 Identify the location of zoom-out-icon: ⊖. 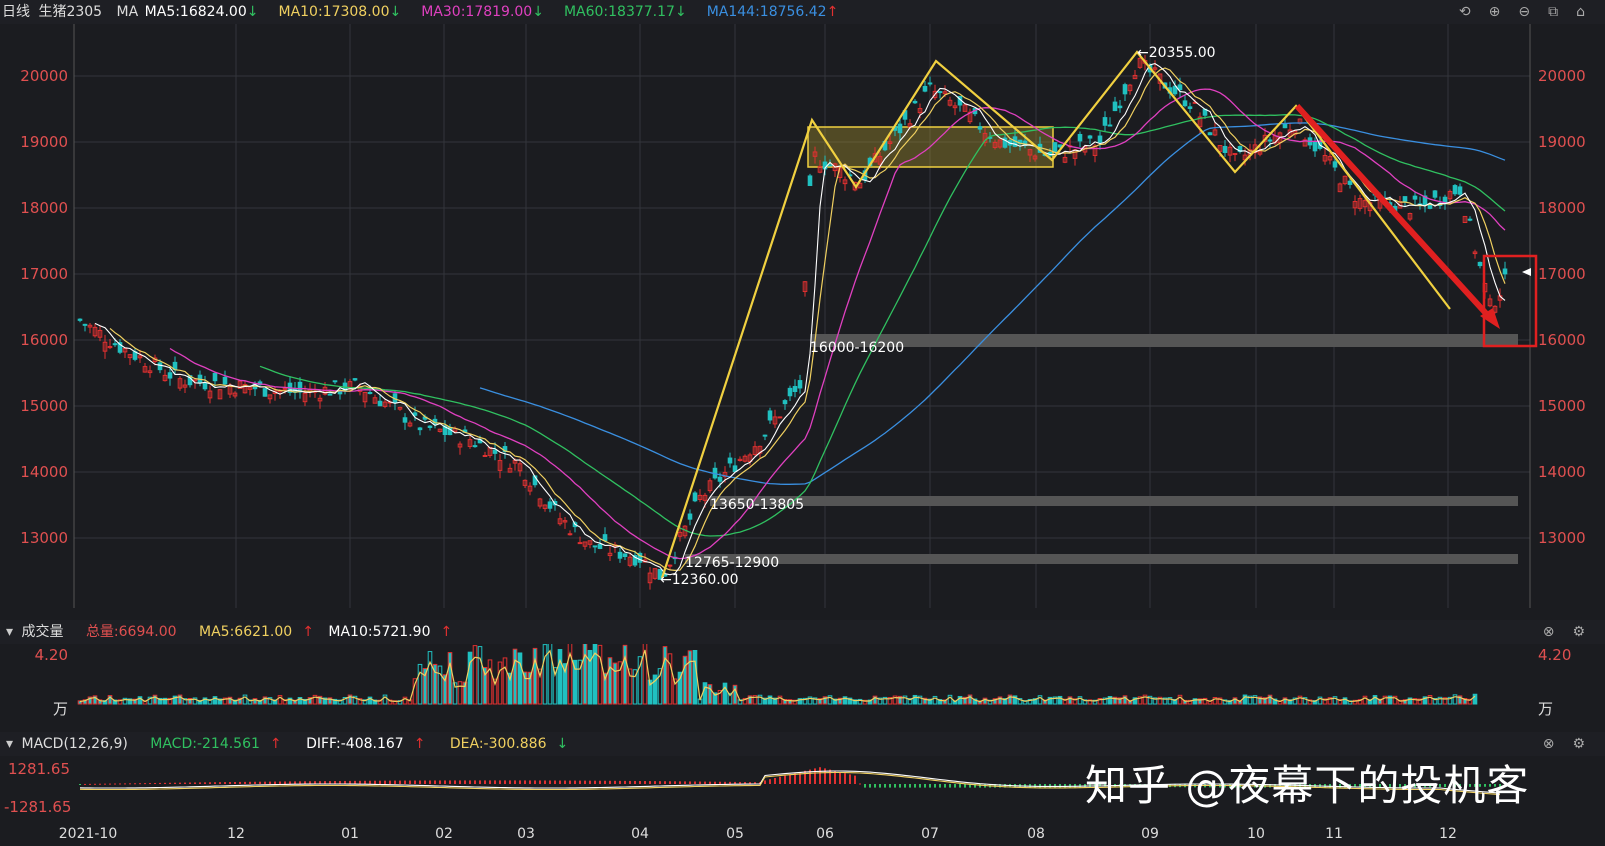
(1524, 12).